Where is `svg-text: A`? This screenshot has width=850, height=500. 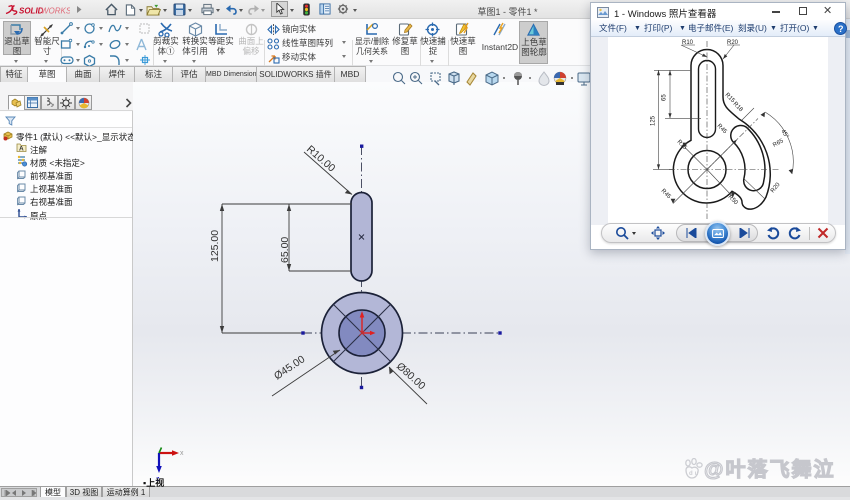
svg-text: A is located at coordinates (21, 149).